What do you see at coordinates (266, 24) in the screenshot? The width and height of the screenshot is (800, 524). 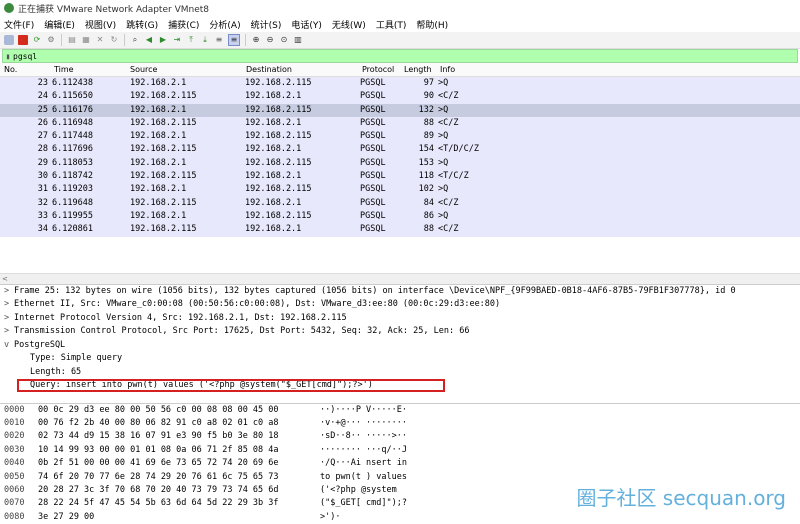 I see `menu-statistics: 统计(S)` at bounding box center [266, 24].